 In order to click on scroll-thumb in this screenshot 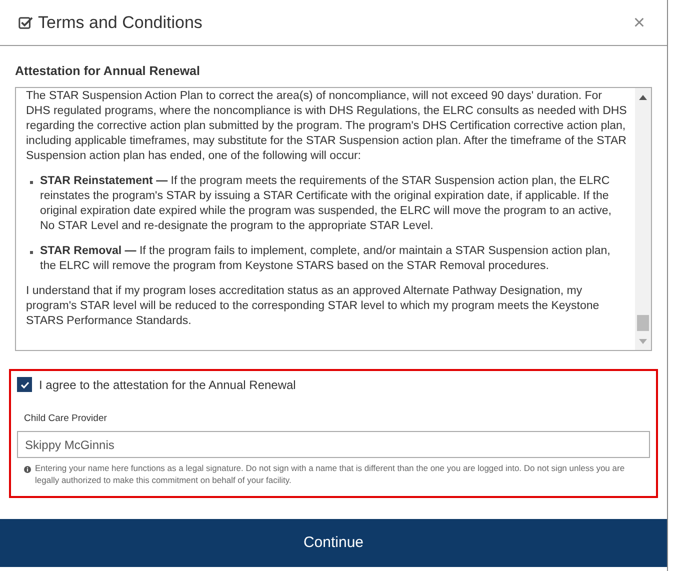, I will do `click(643, 322)`.